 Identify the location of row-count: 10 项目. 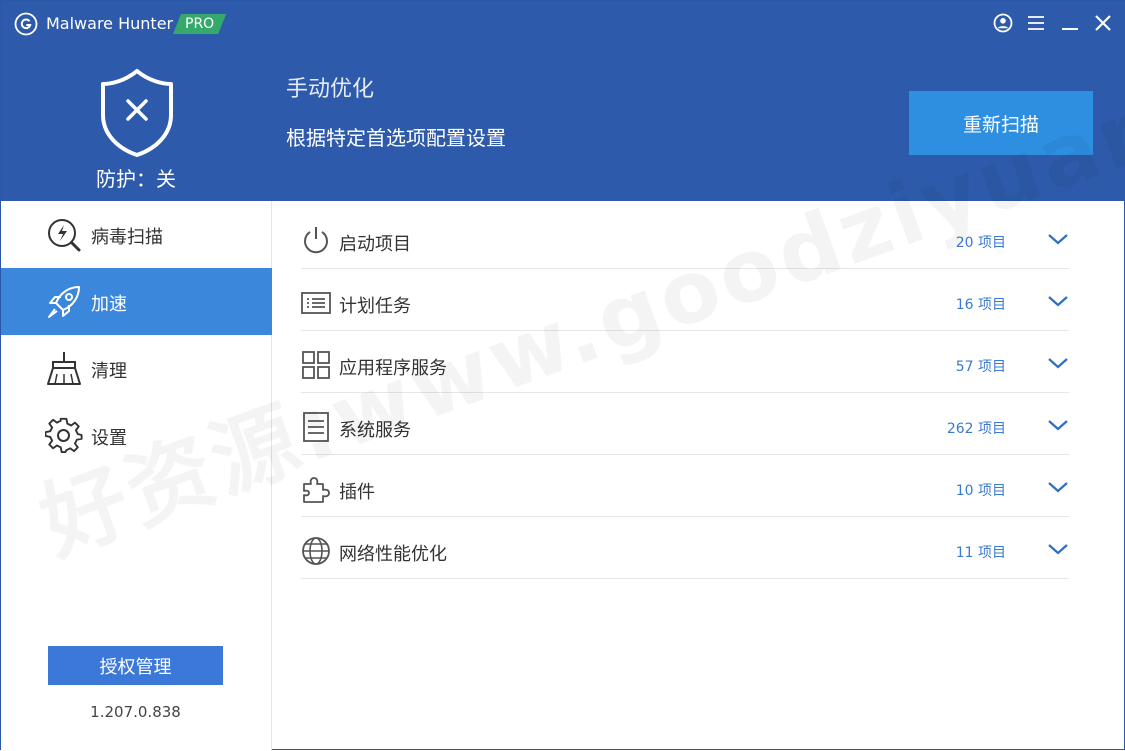
(980, 491).